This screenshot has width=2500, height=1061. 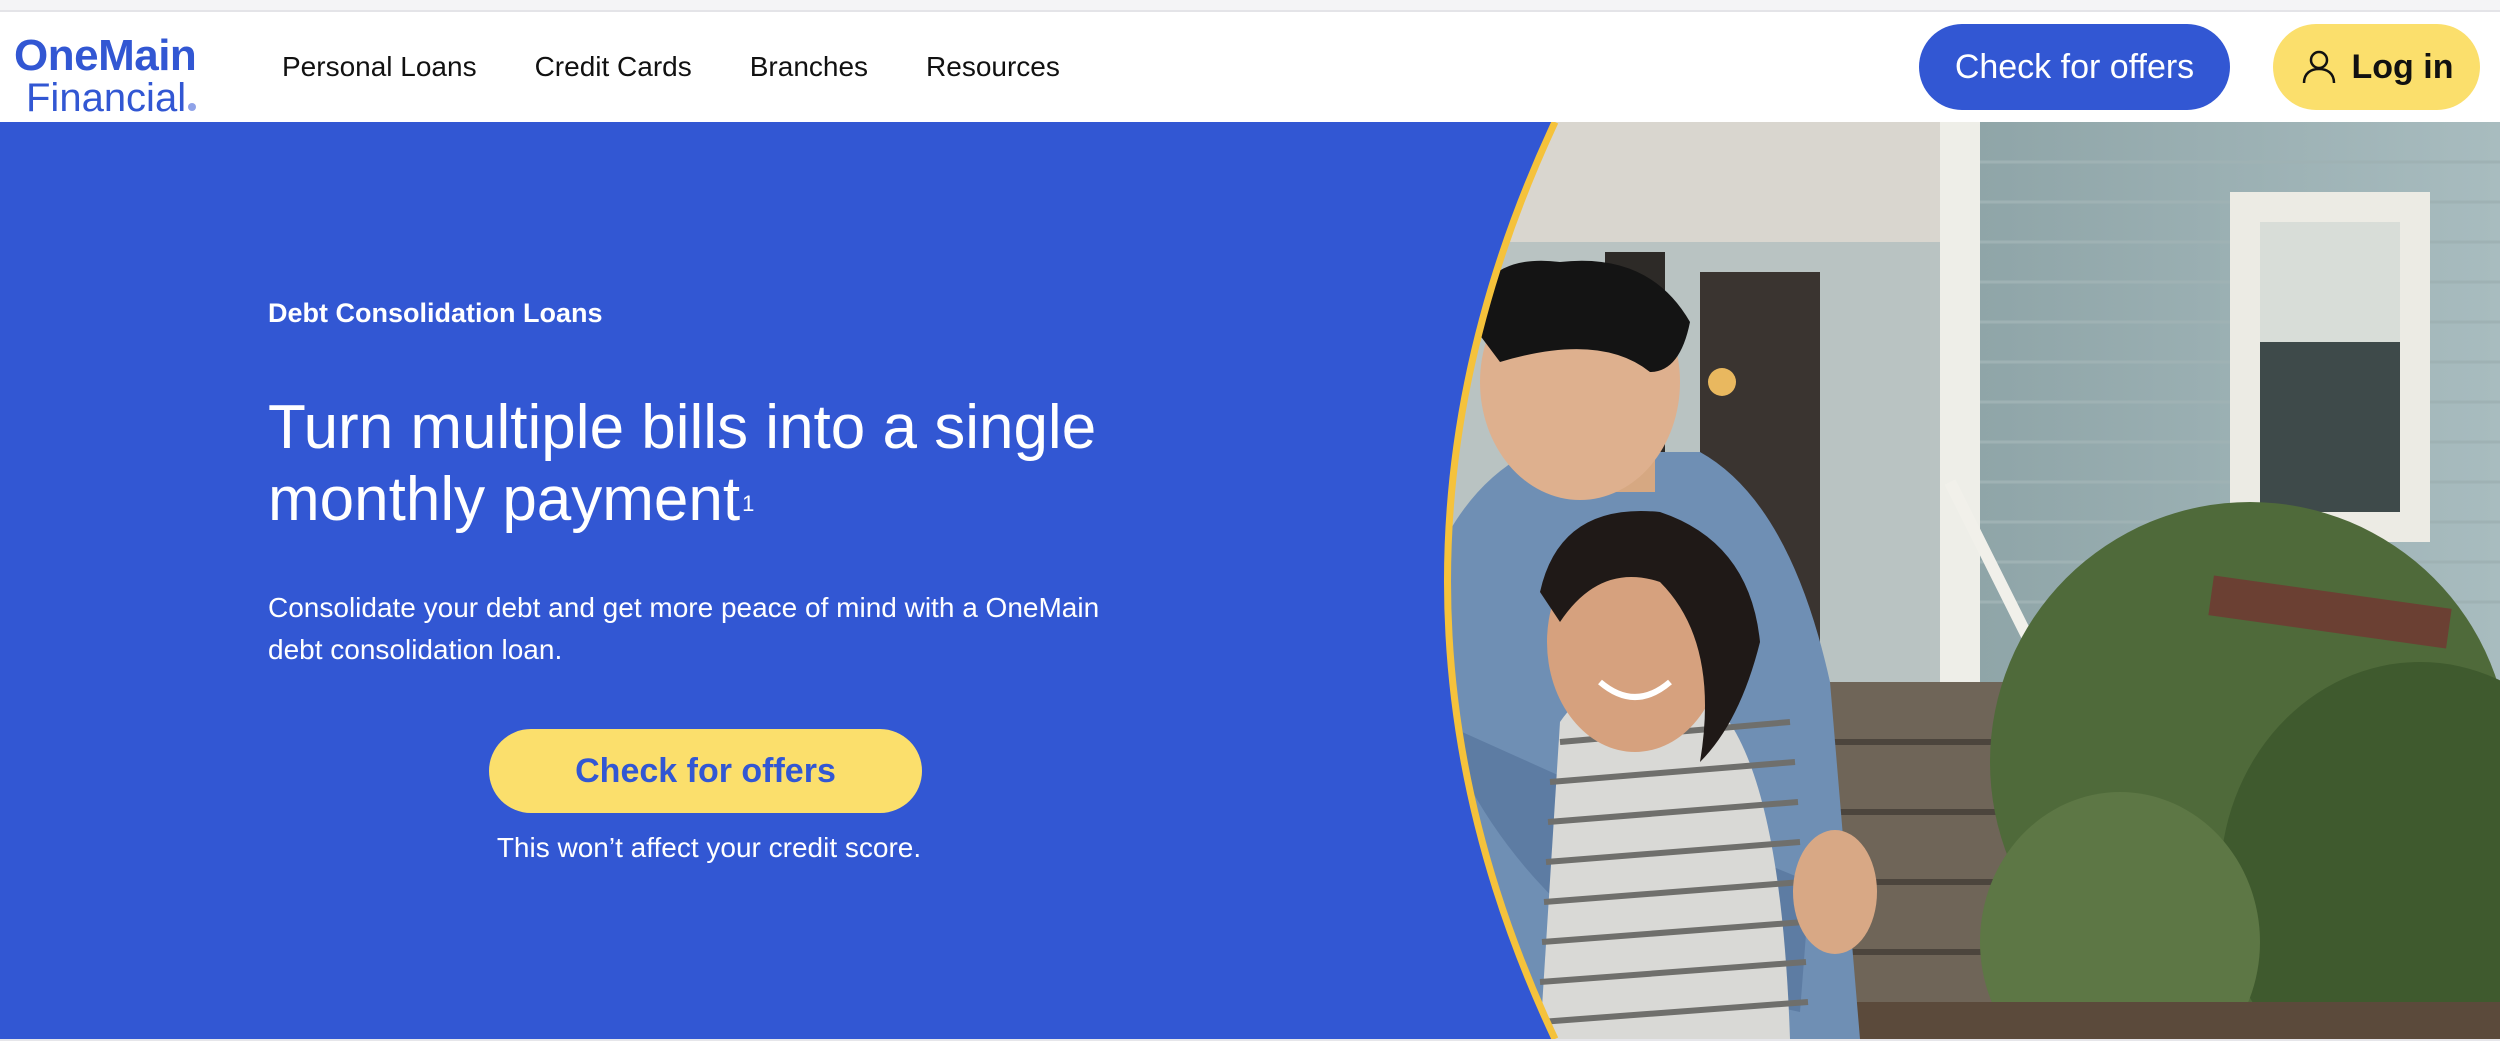 I want to click on logo-wordmark-bottom: Financial, so click(x=111, y=98).